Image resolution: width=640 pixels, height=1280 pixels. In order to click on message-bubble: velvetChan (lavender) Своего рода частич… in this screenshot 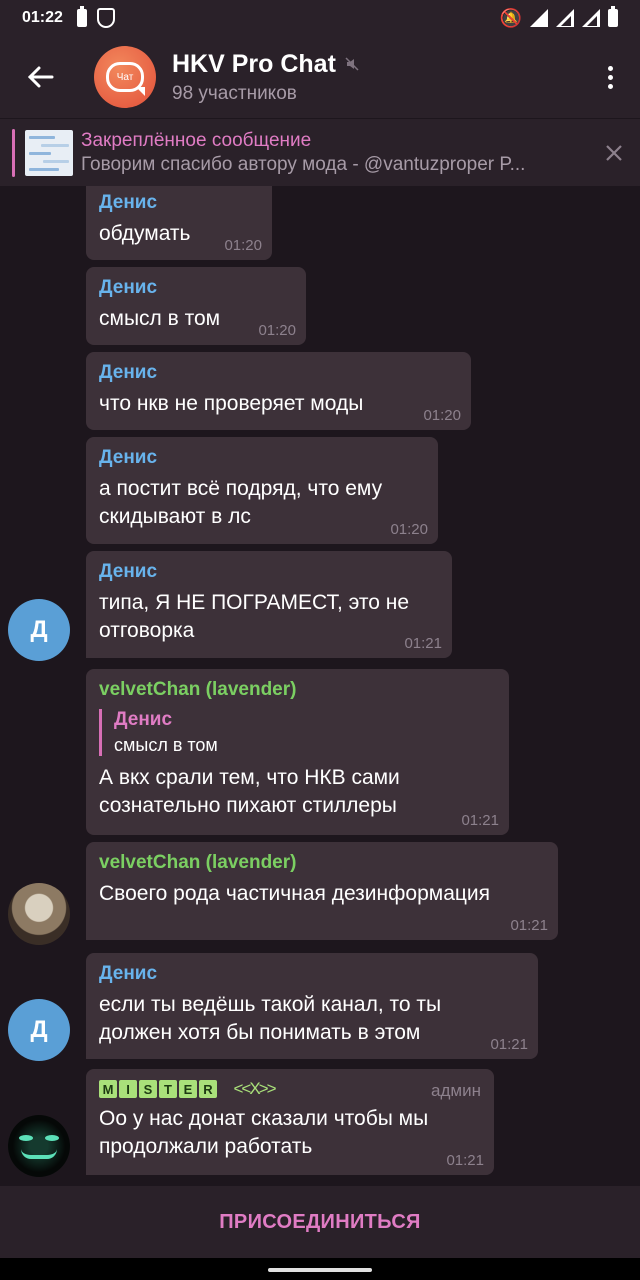, I will do `click(322, 891)`.